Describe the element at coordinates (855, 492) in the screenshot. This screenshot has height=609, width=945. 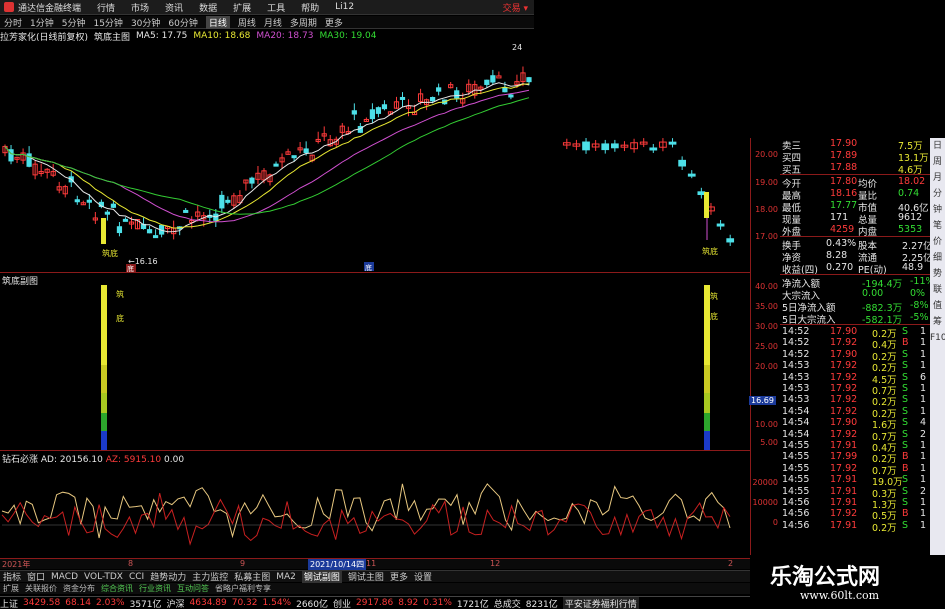
I see `tick-row: 14:55 17.91 0.3万 S 2` at that location.